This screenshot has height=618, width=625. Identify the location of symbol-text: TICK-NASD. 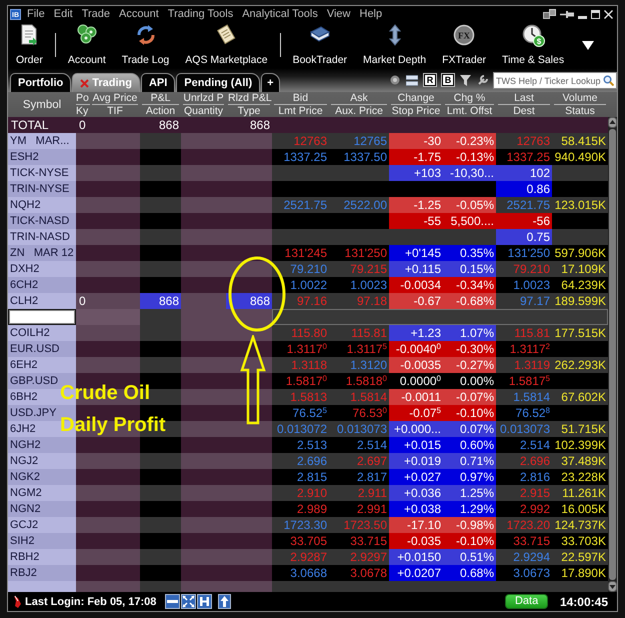
(39, 221).